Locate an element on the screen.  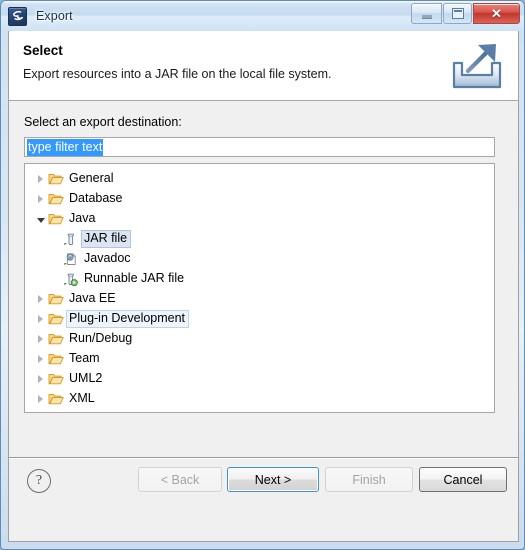
jar-file-icon is located at coordinates (72, 239).